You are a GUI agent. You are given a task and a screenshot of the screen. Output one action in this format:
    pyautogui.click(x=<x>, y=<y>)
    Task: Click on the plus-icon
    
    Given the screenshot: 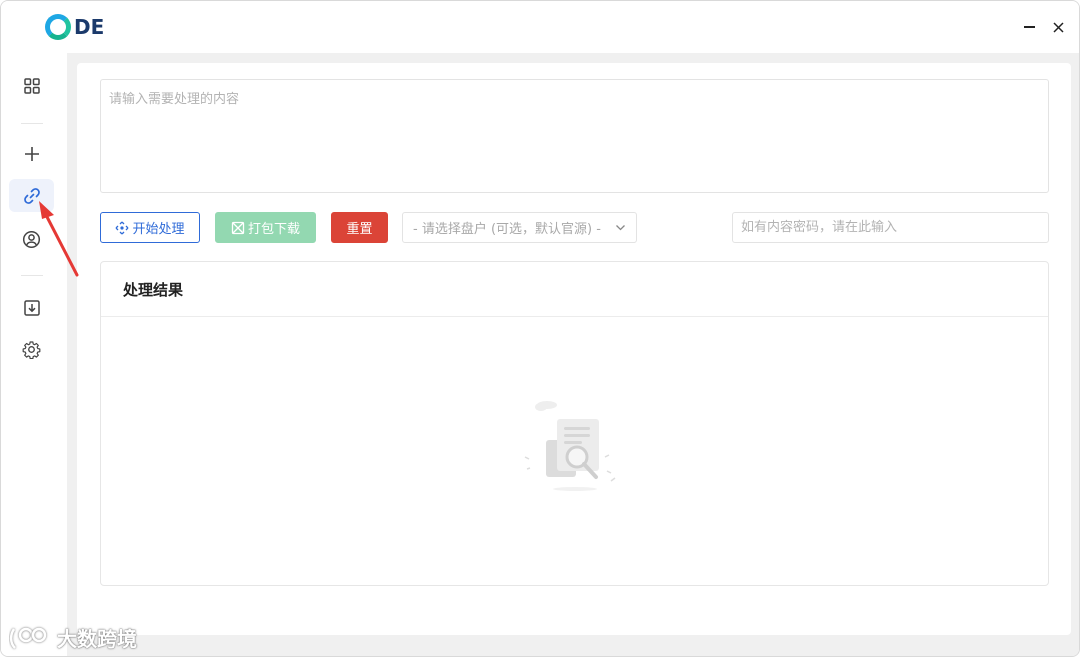 What is the action you would take?
    pyautogui.click(x=31, y=153)
    